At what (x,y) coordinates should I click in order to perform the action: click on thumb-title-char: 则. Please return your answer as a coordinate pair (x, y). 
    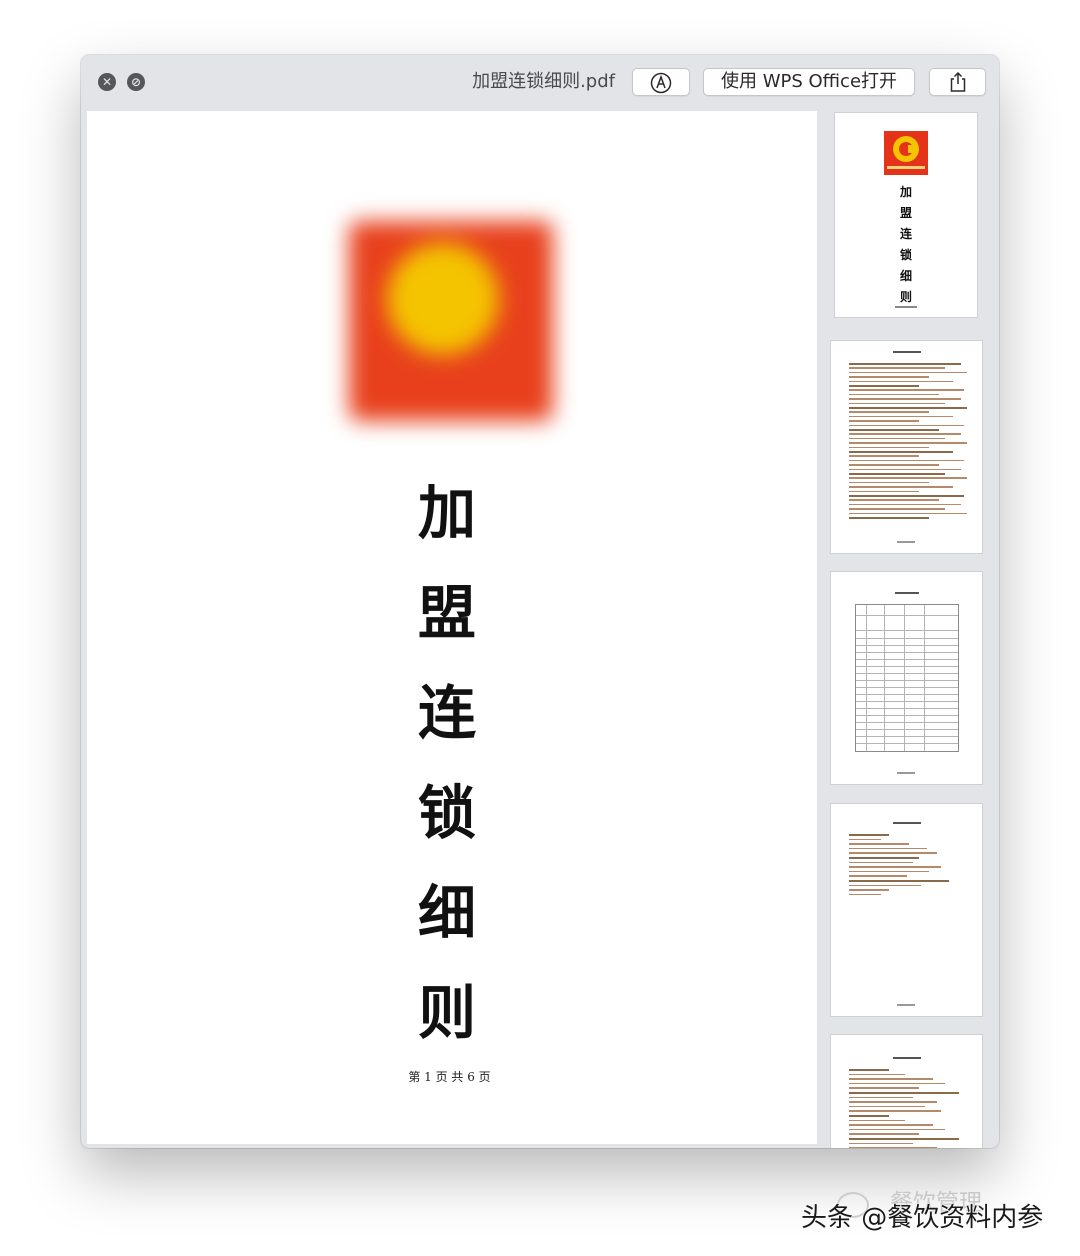
    Looking at the image, I should click on (905, 297).